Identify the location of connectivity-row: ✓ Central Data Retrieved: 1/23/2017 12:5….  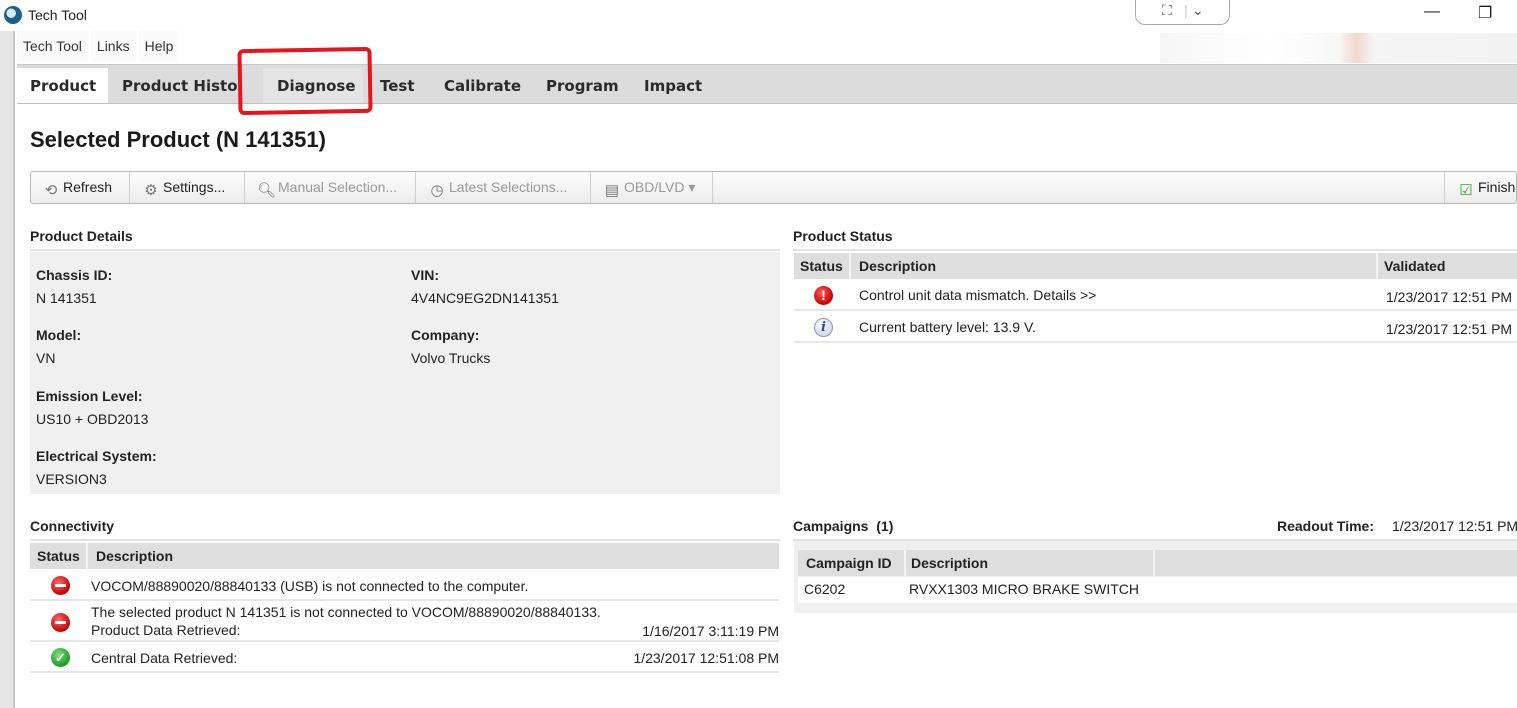
(404, 658).